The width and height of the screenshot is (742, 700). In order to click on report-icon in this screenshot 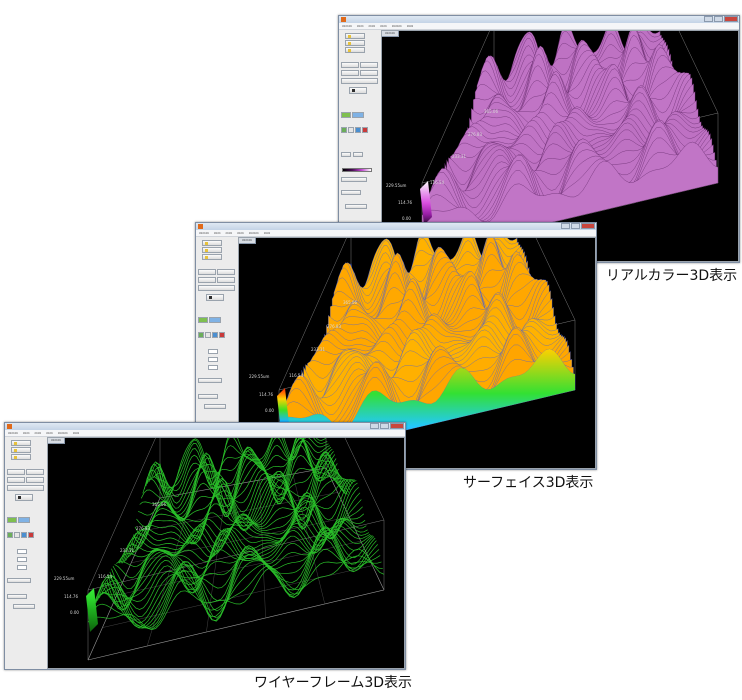, I will do `click(349, 50)`.